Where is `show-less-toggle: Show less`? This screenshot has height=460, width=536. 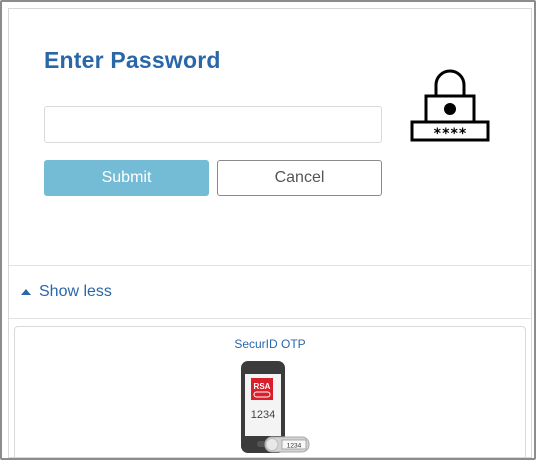
show-less-toggle: Show less is located at coordinates (66, 292).